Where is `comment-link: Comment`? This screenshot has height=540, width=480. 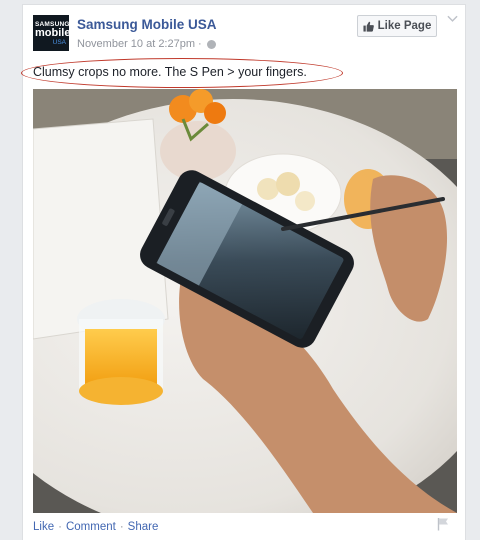
comment-link: Comment is located at coordinates (91, 527).